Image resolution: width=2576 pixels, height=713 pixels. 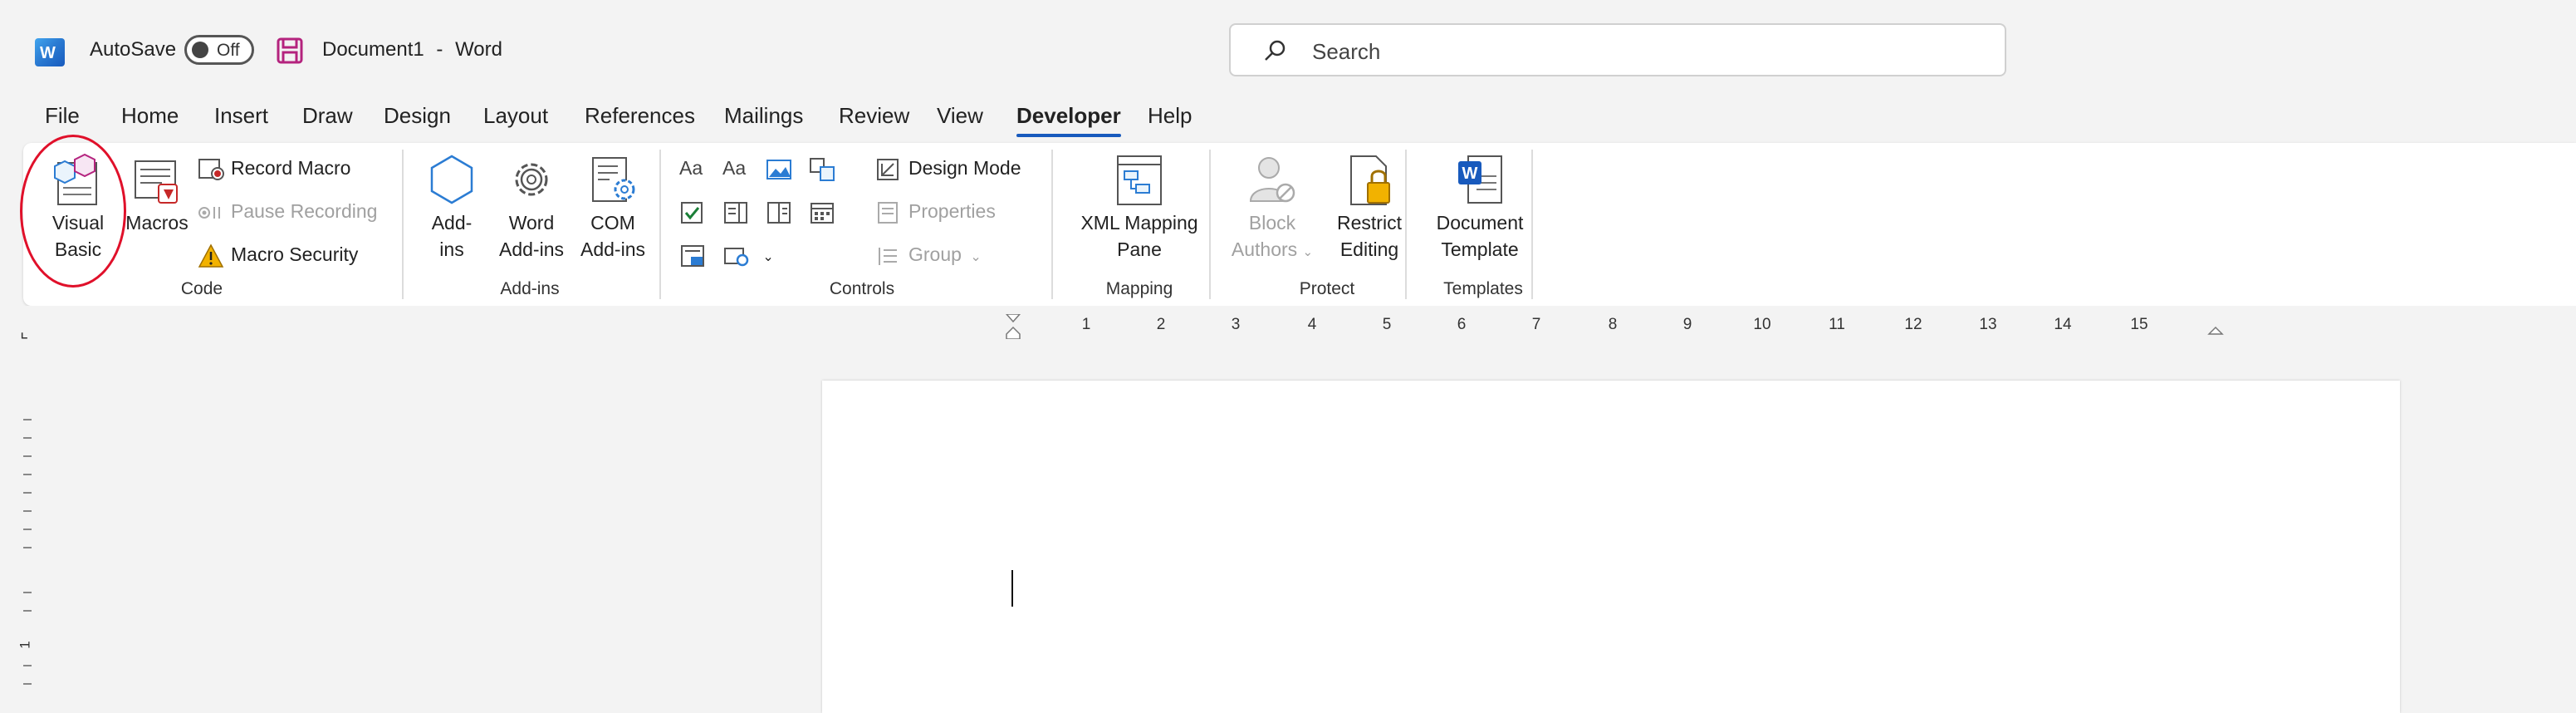 I want to click on properties-button: Properties, so click(x=936, y=211).